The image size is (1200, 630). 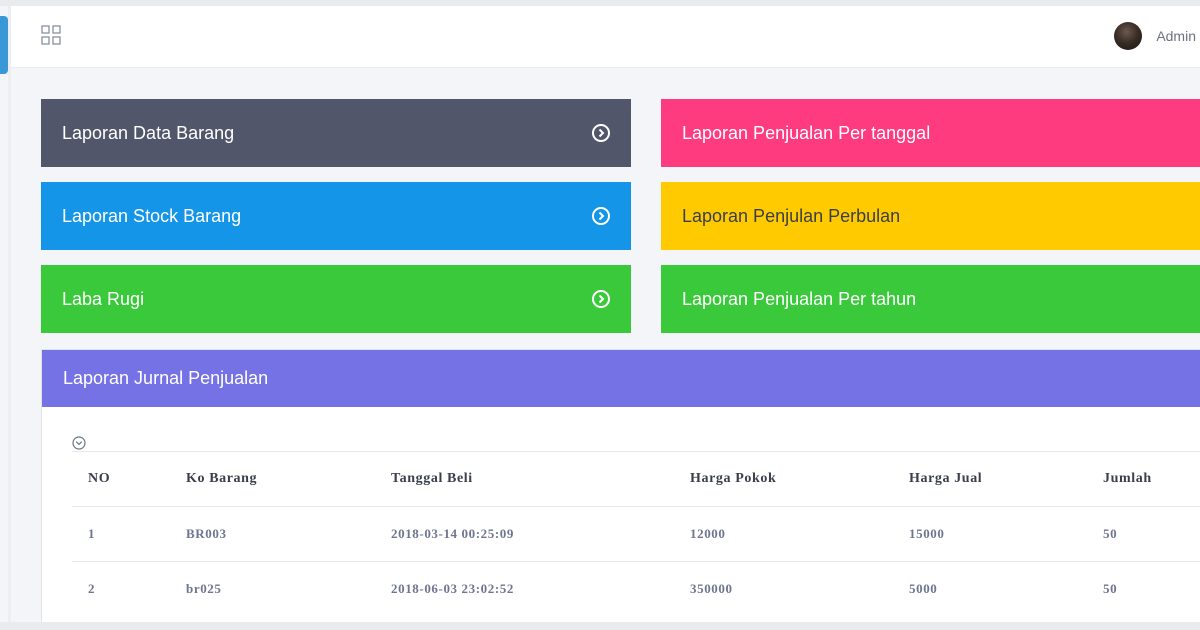 What do you see at coordinates (336, 216) in the screenshot?
I see `tile-laporan-stock-barang: Laporan Stock Barang` at bounding box center [336, 216].